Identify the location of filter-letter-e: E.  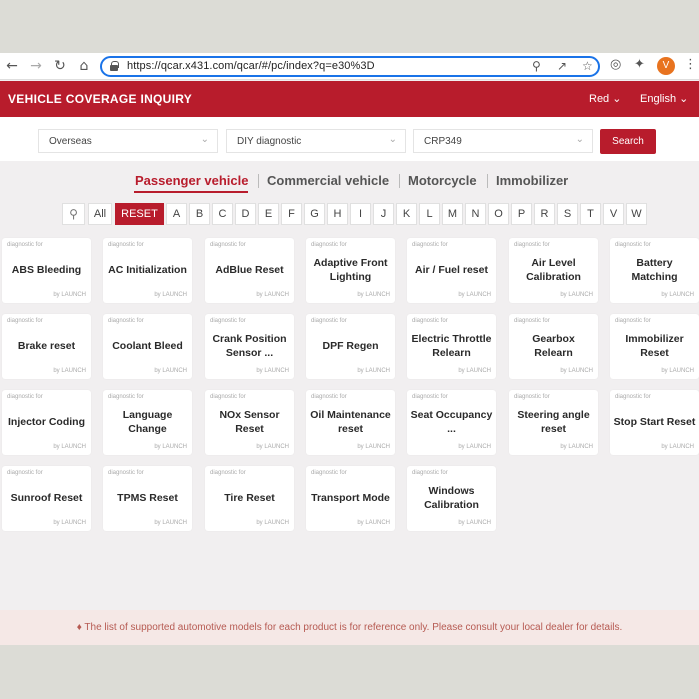
(268, 214).